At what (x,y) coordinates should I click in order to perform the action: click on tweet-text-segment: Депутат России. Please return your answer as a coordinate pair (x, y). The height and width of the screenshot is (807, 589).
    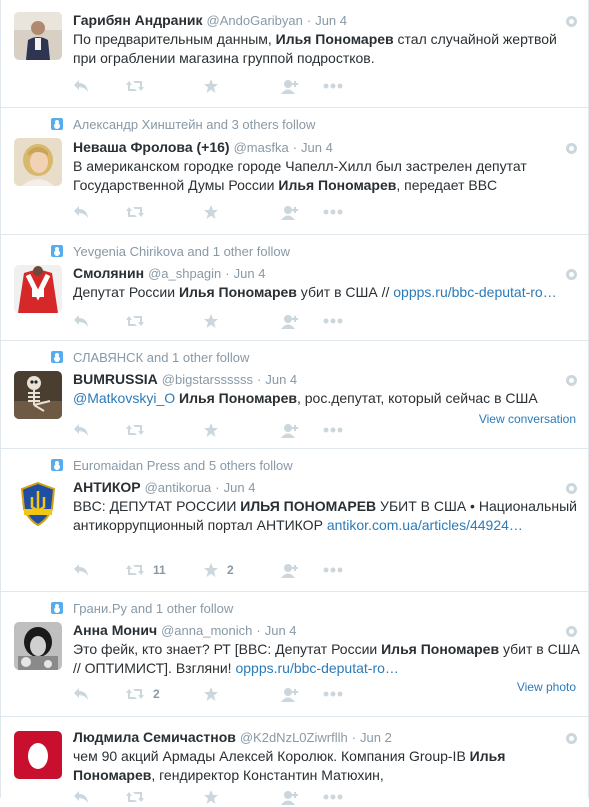
    Looking at the image, I should click on (126, 292).